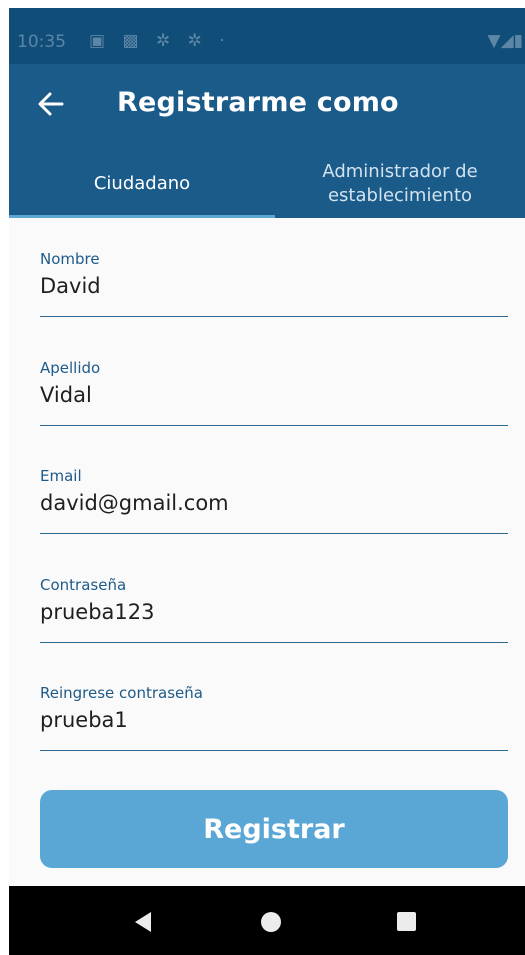 The image size is (525, 955). Describe the element at coordinates (271, 922) in the screenshot. I see `home-icon` at that location.